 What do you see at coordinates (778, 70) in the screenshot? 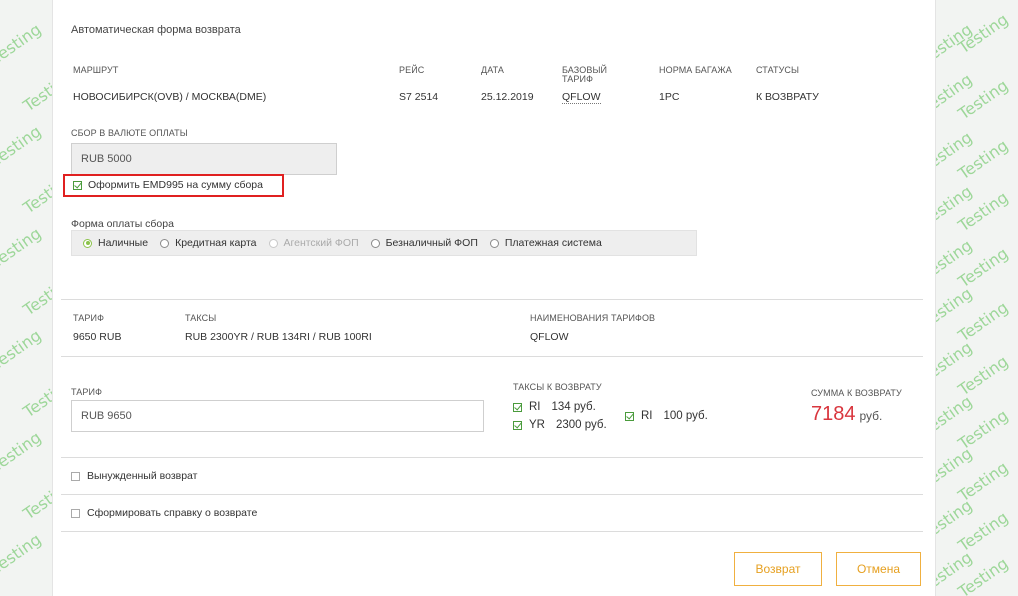
I see `status-header: СТАТУСЫ` at bounding box center [778, 70].